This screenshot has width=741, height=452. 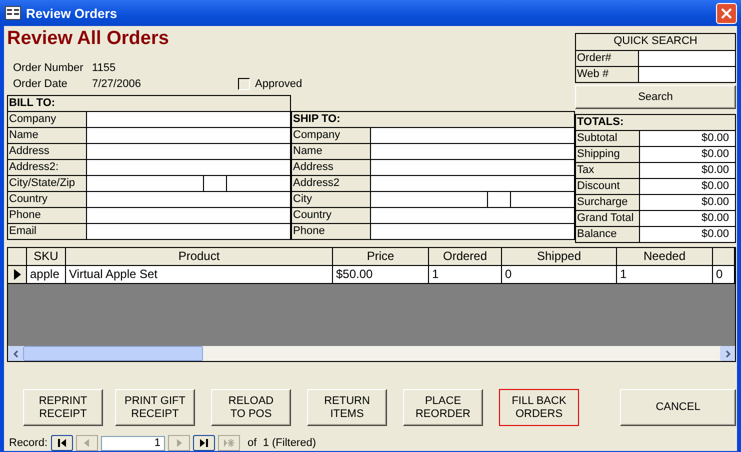 What do you see at coordinates (88, 39) in the screenshot?
I see `form-heading: Review All Orders` at bounding box center [88, 39].